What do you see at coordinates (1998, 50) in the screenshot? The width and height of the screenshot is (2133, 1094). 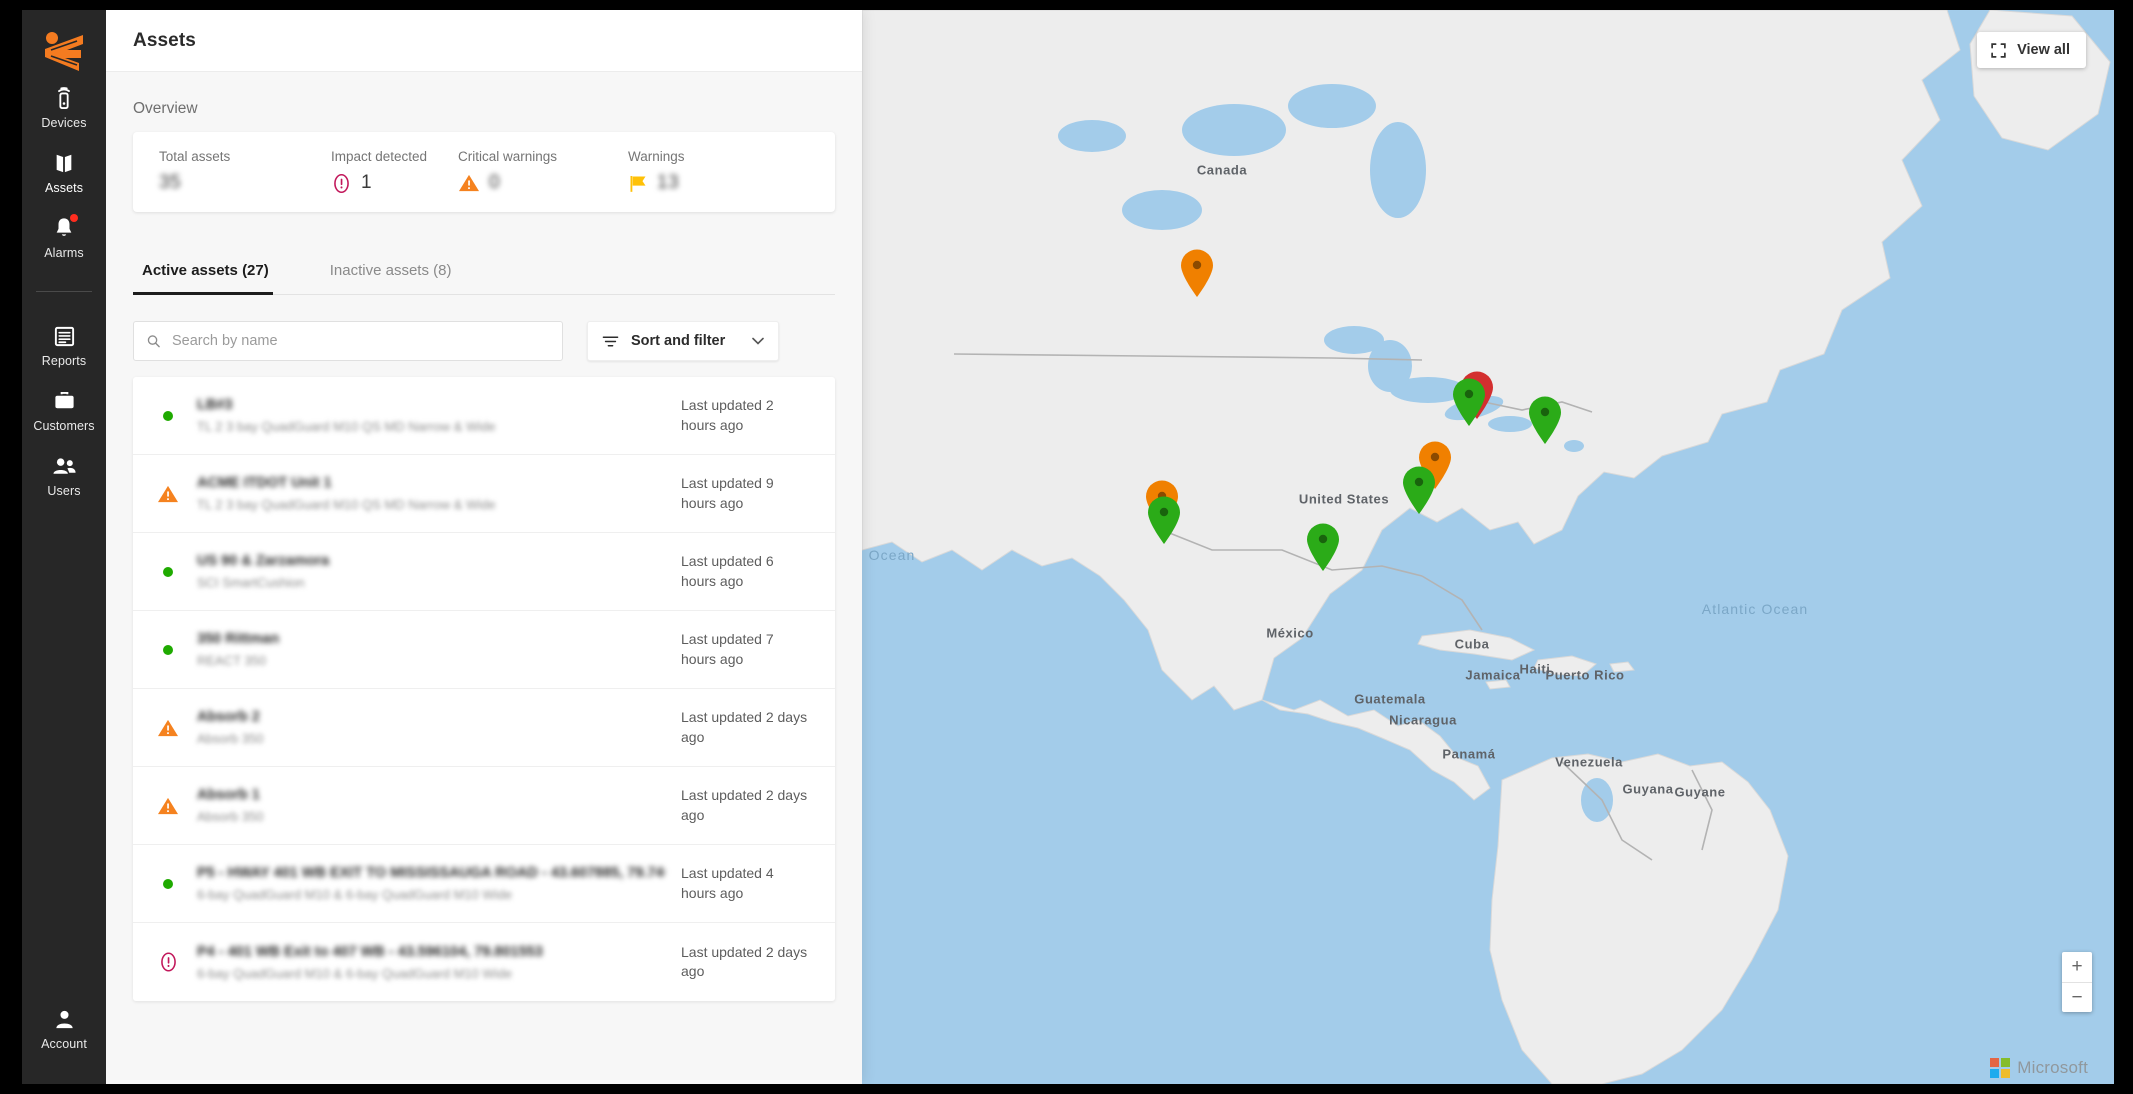 I see `expand-icon` at bounding box center [1998, 50].